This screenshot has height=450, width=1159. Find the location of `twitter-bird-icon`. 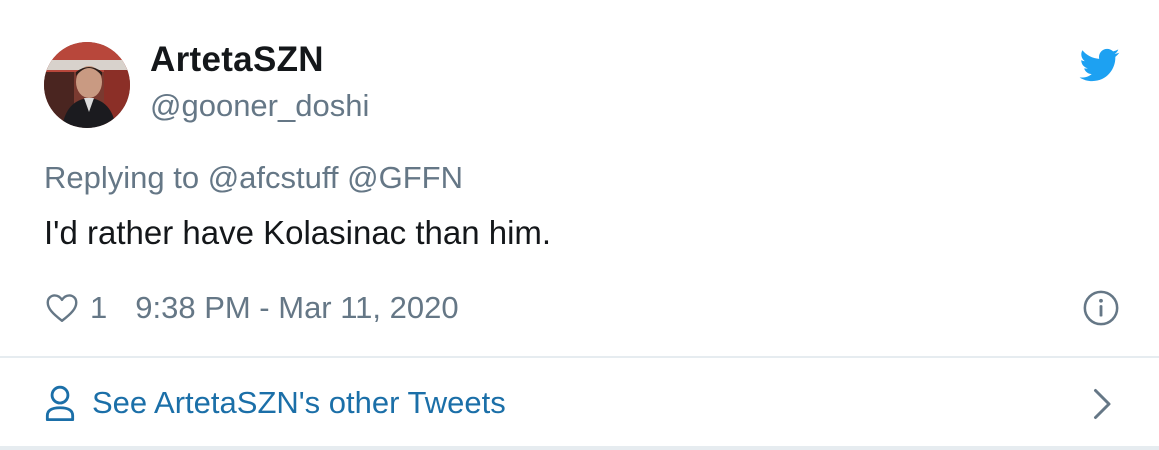

twitter-bird-icon is located at coordinates (1099, 65).